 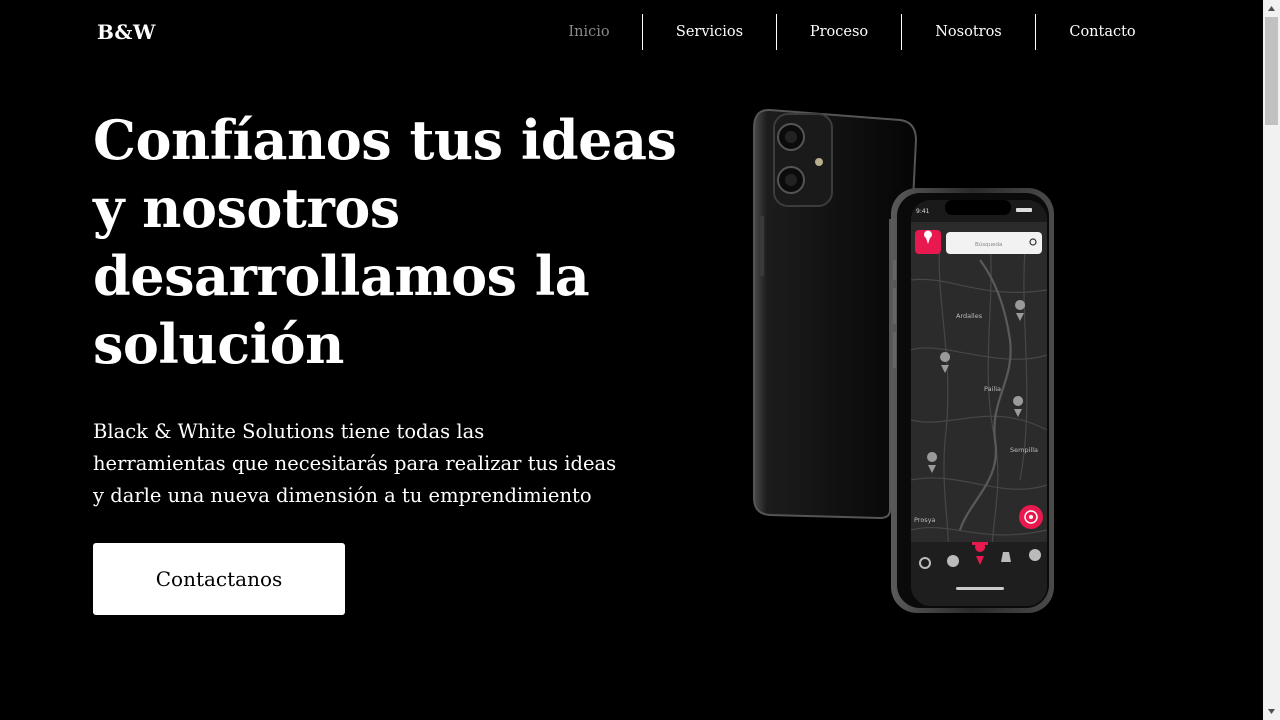 I want to click on logo: B&W, so click(x=126, y=32).